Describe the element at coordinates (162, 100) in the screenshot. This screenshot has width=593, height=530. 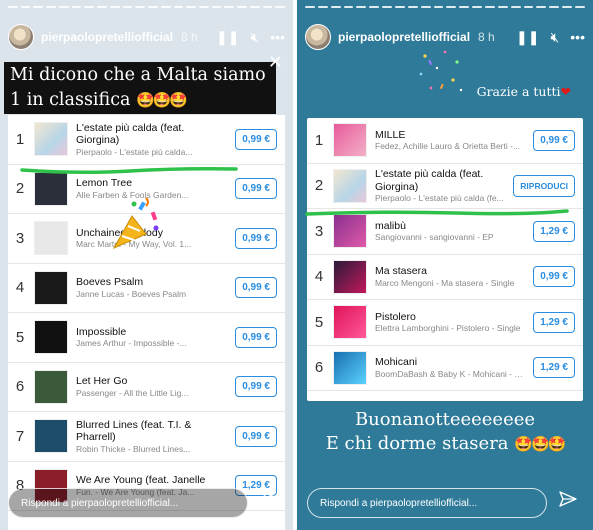
I see `caption-emojis: 🤩🤩🤩` at that location.